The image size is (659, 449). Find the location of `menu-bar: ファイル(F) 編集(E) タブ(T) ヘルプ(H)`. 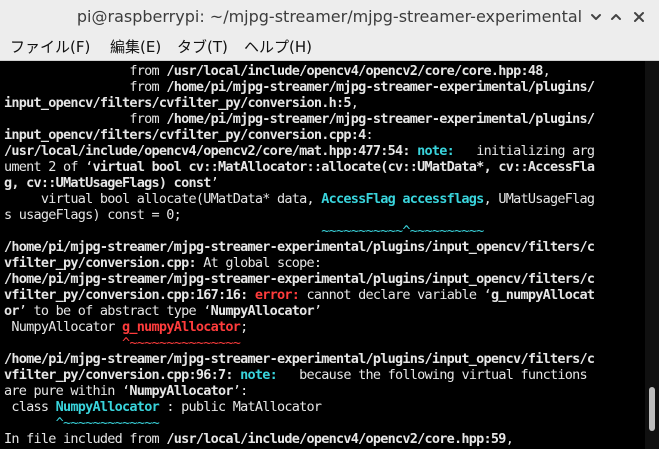

menu-bar: ファイル(F) 編集(E) タブ(T) ヘルプ(H) is located at coordinates (329, 47).